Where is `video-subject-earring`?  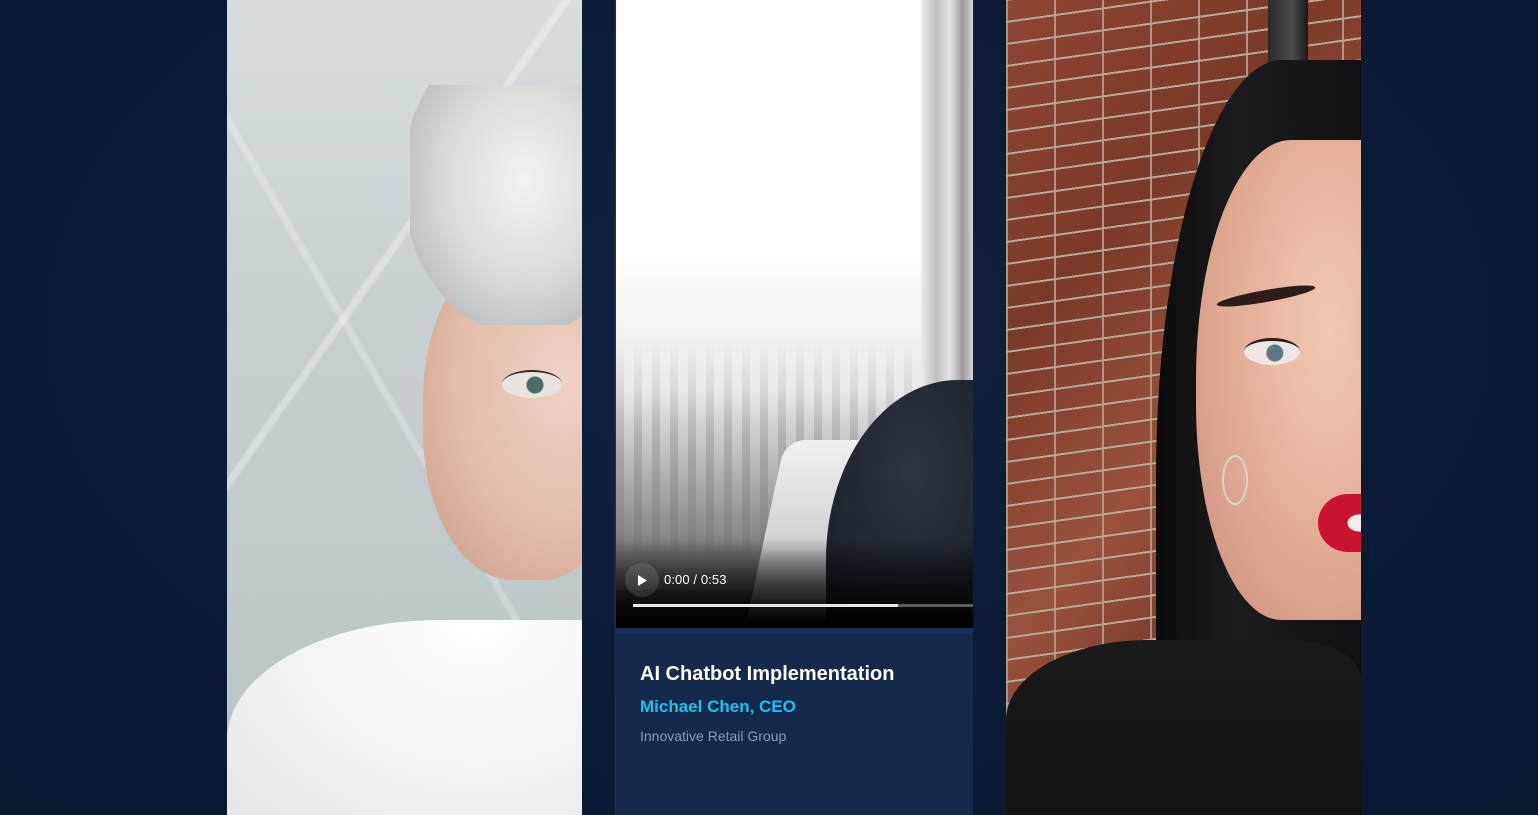 video-subject-earring is located at coordinates (1235, 480).